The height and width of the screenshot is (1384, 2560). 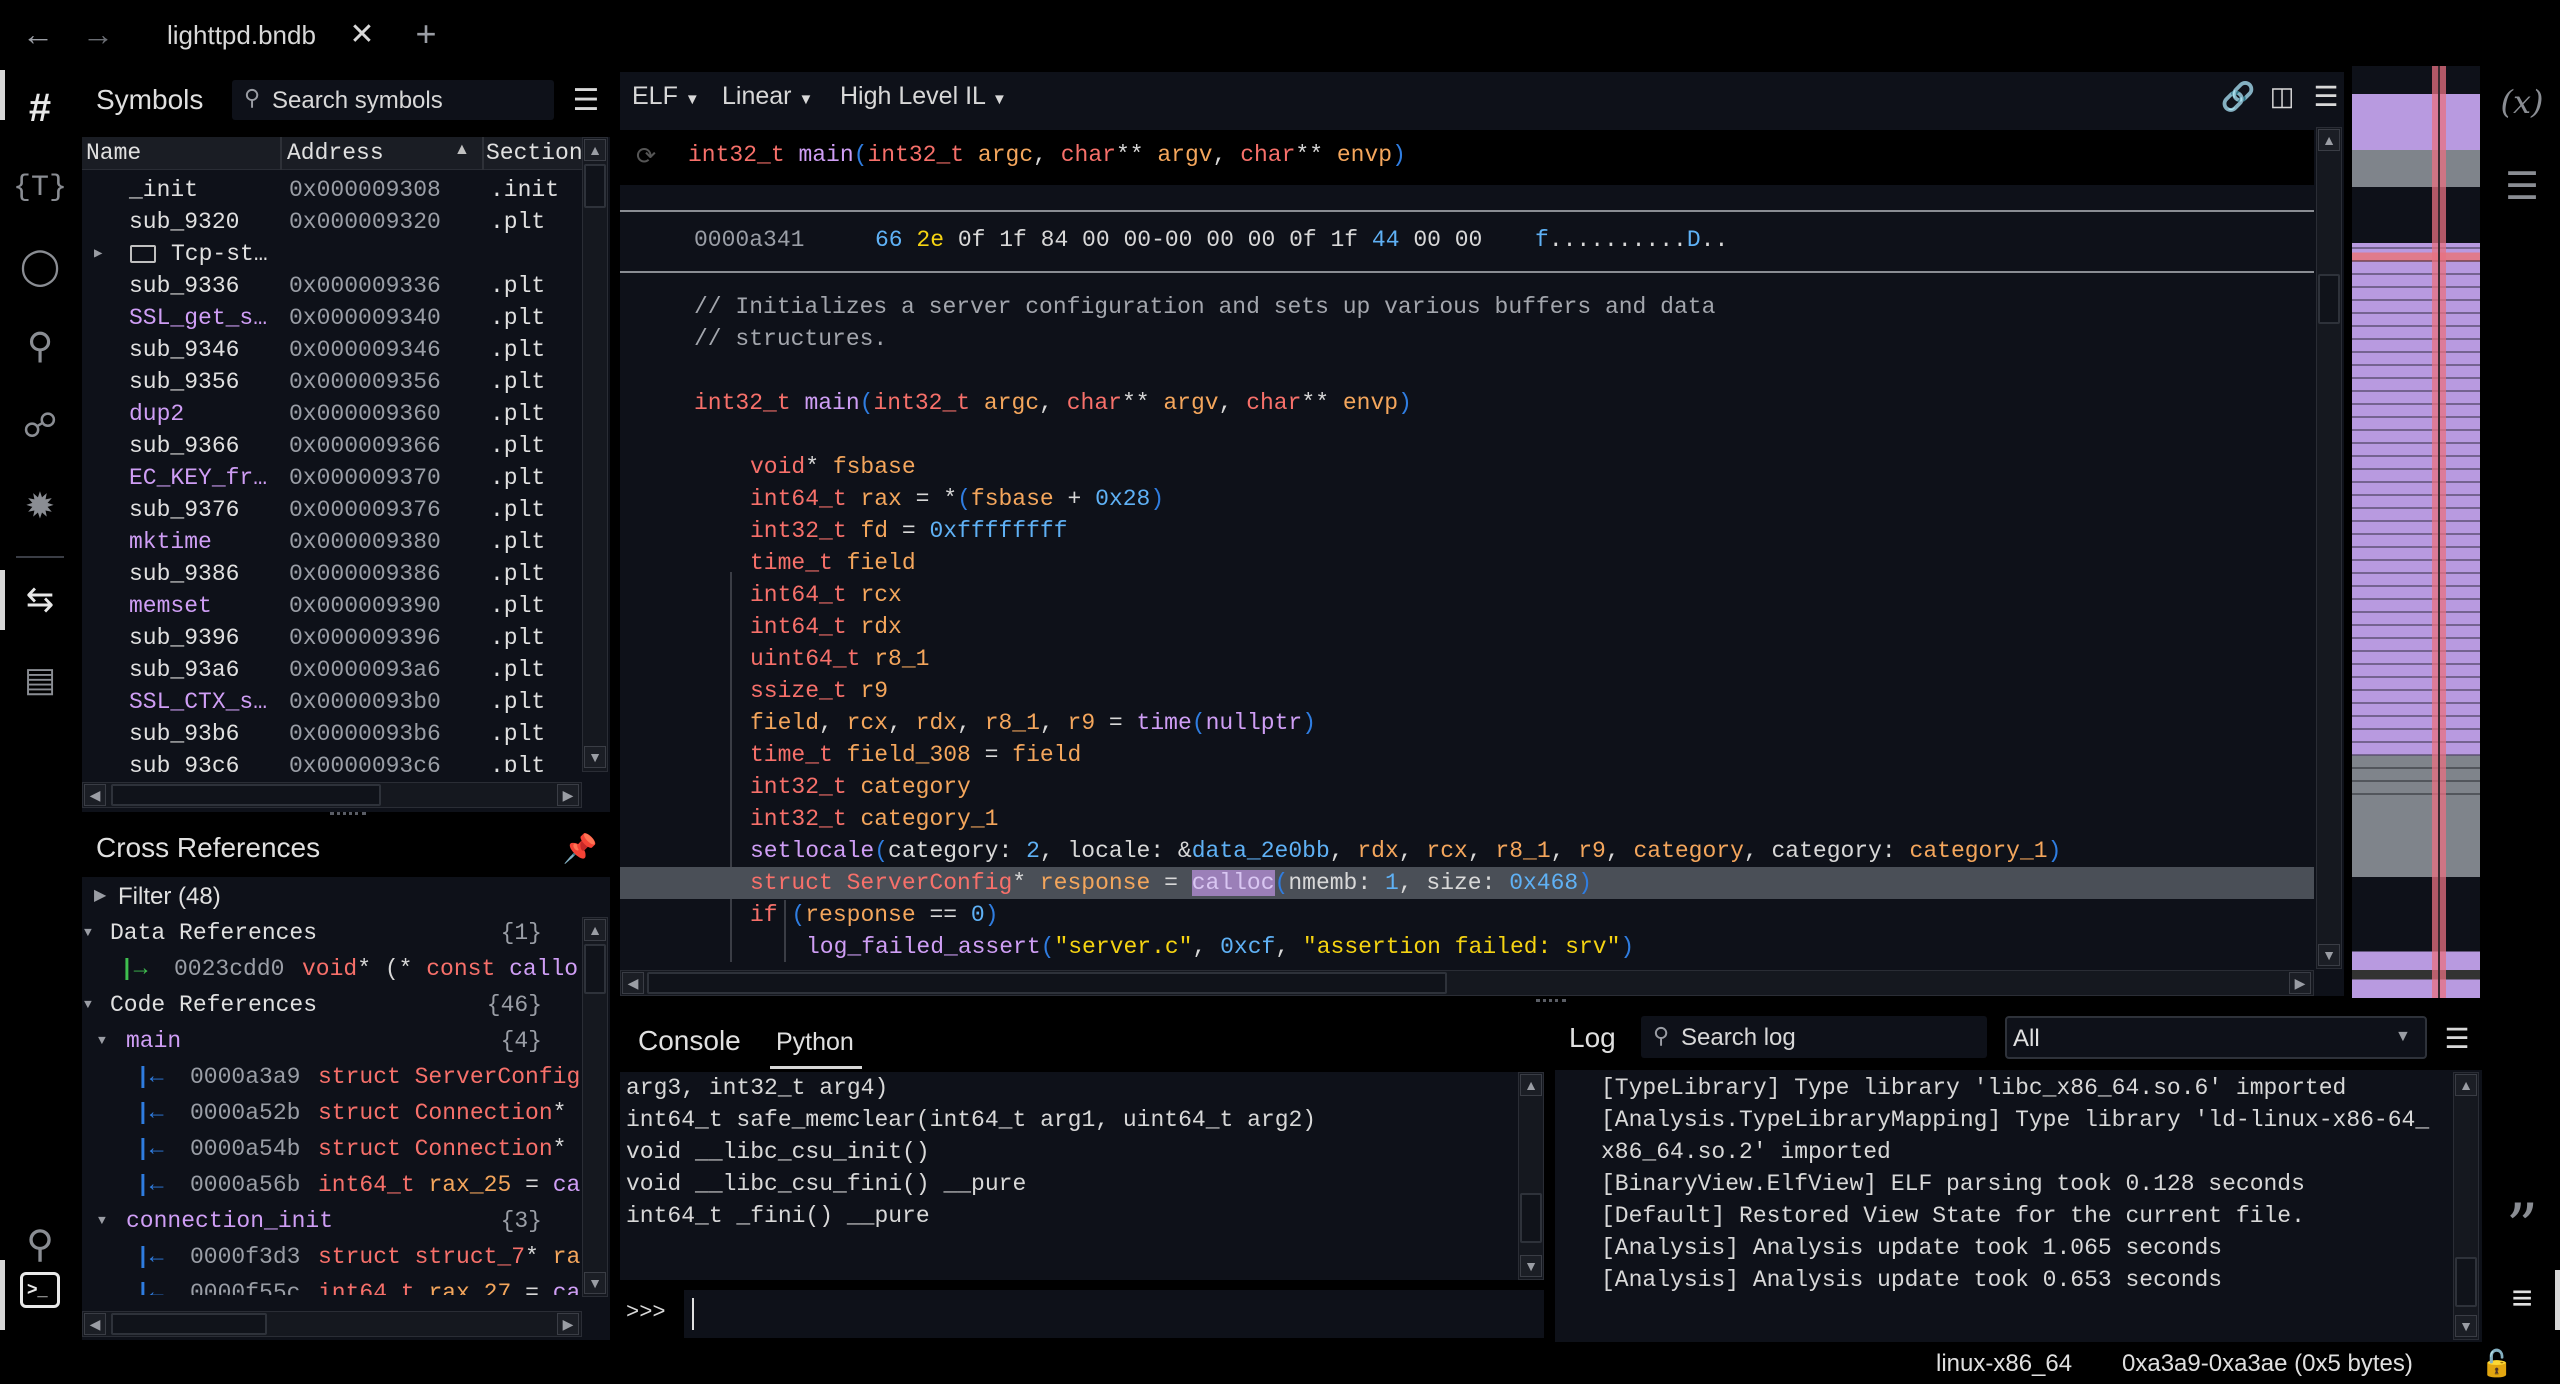 What do you see at coordinates (1467, 563) in the screenshot?
I see `code-line: time_t field` at bounding box center [1467, 563].